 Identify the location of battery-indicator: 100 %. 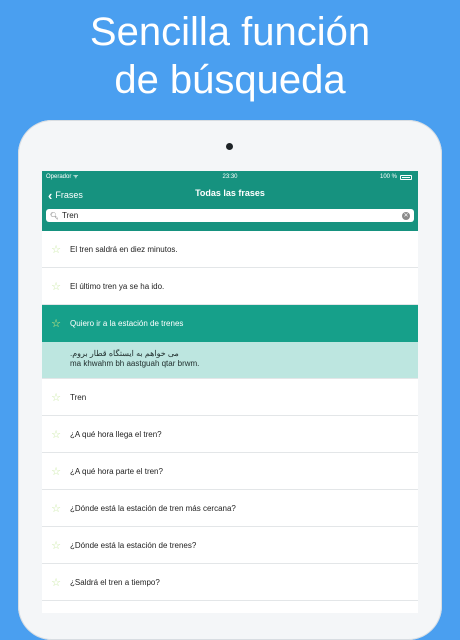
(396, 177).